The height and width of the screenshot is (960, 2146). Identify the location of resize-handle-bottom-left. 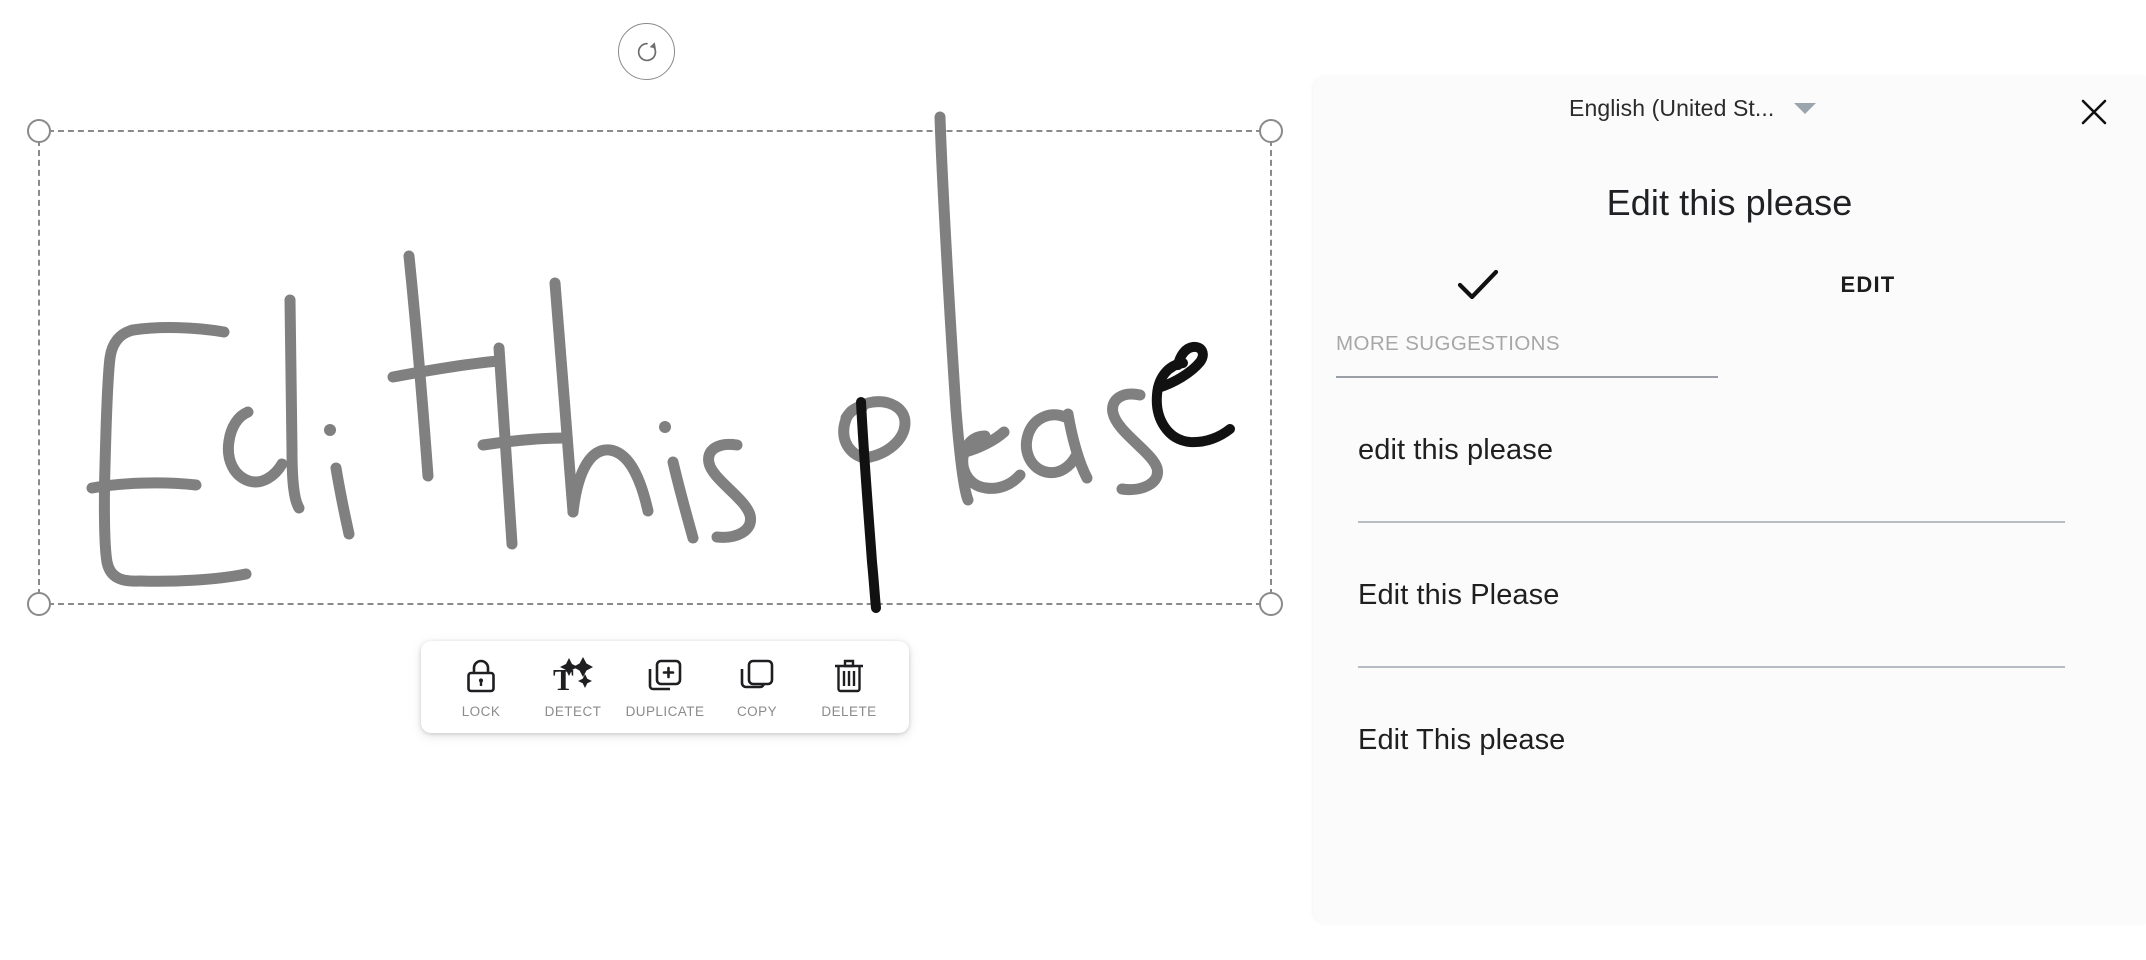
(39, 604).